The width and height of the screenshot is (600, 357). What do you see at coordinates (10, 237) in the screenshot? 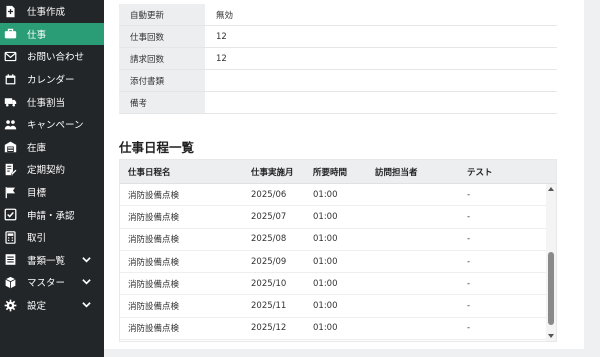
I see `calculator-icon` at bounding box center [10, 237].